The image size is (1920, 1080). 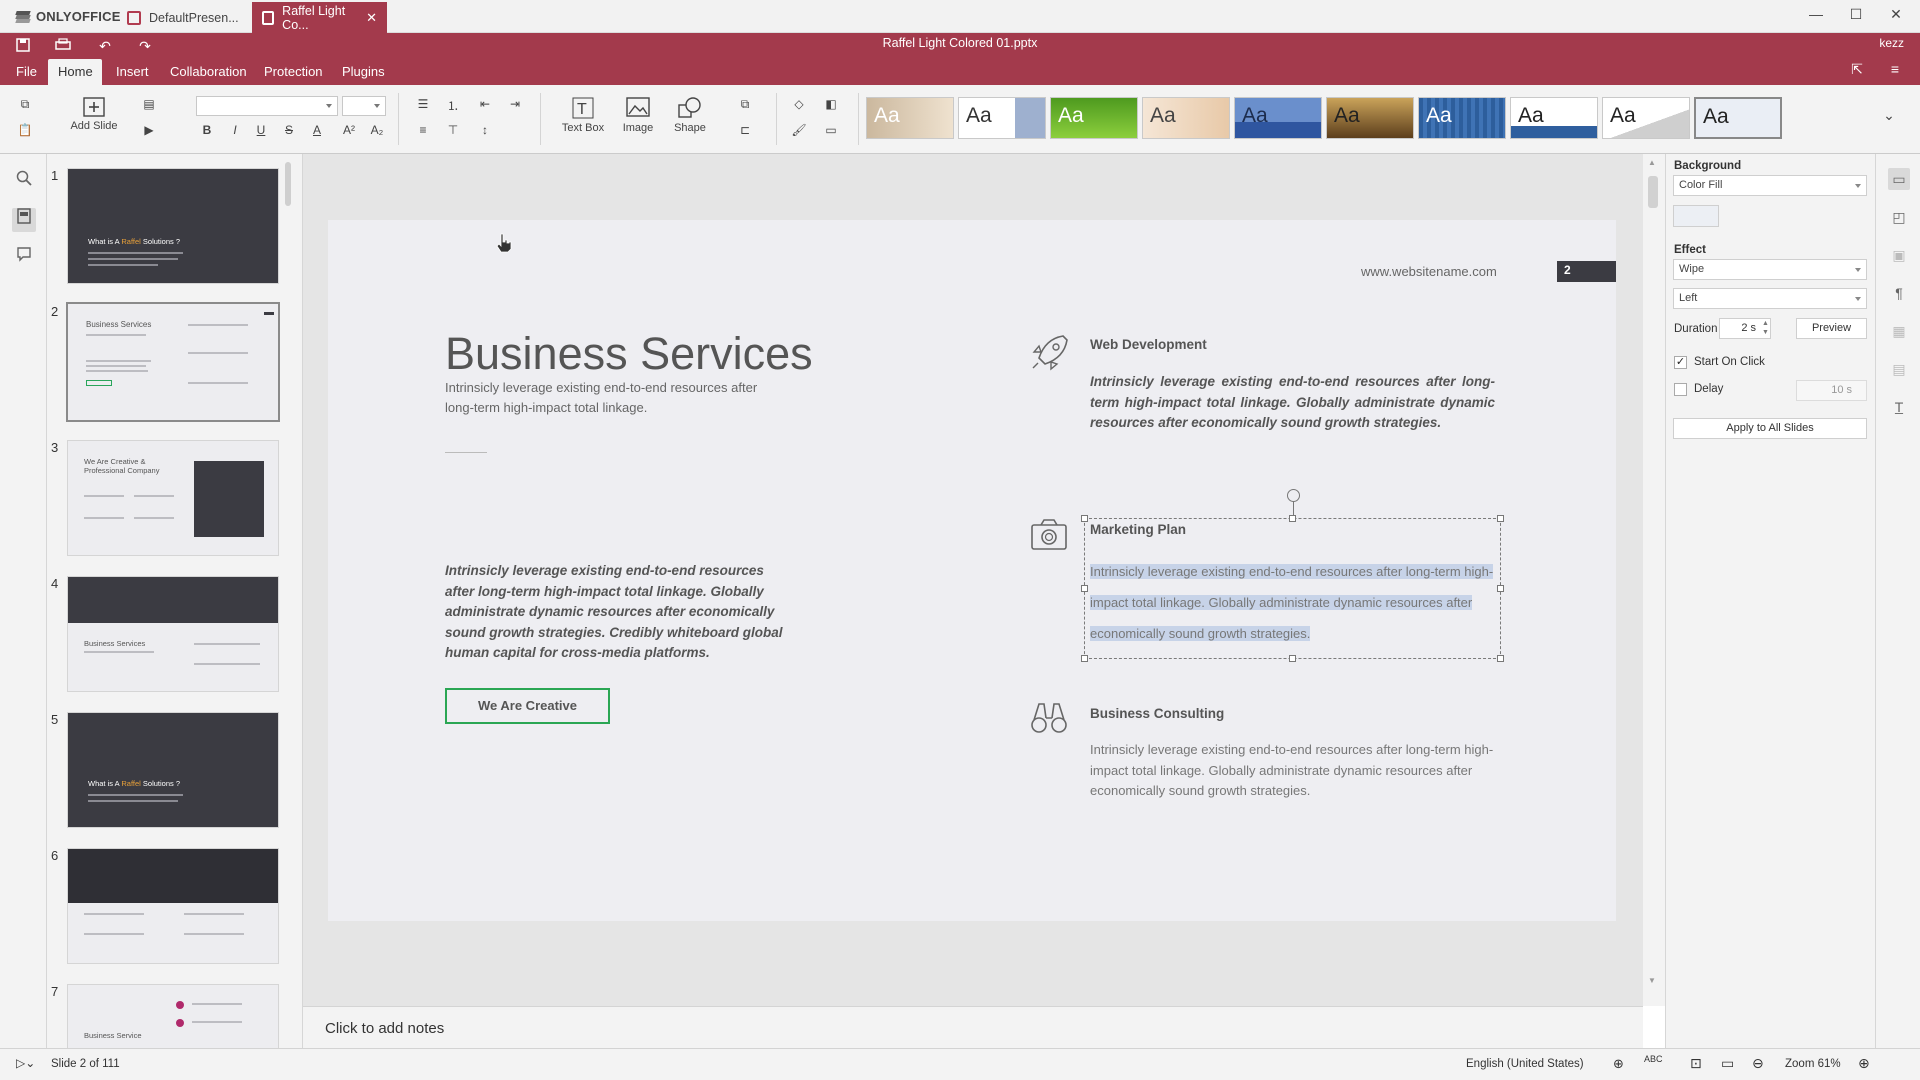 I want to click on tab-close-icon: ✕, so click(x=371, y=18).